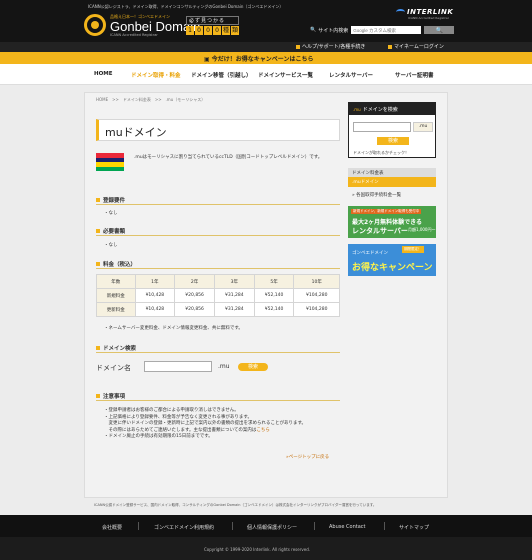  What do you see at coordinates (208, 59) in the screenshot?
I see `campaign-icon: ▣` at bounding box center [208, 59].